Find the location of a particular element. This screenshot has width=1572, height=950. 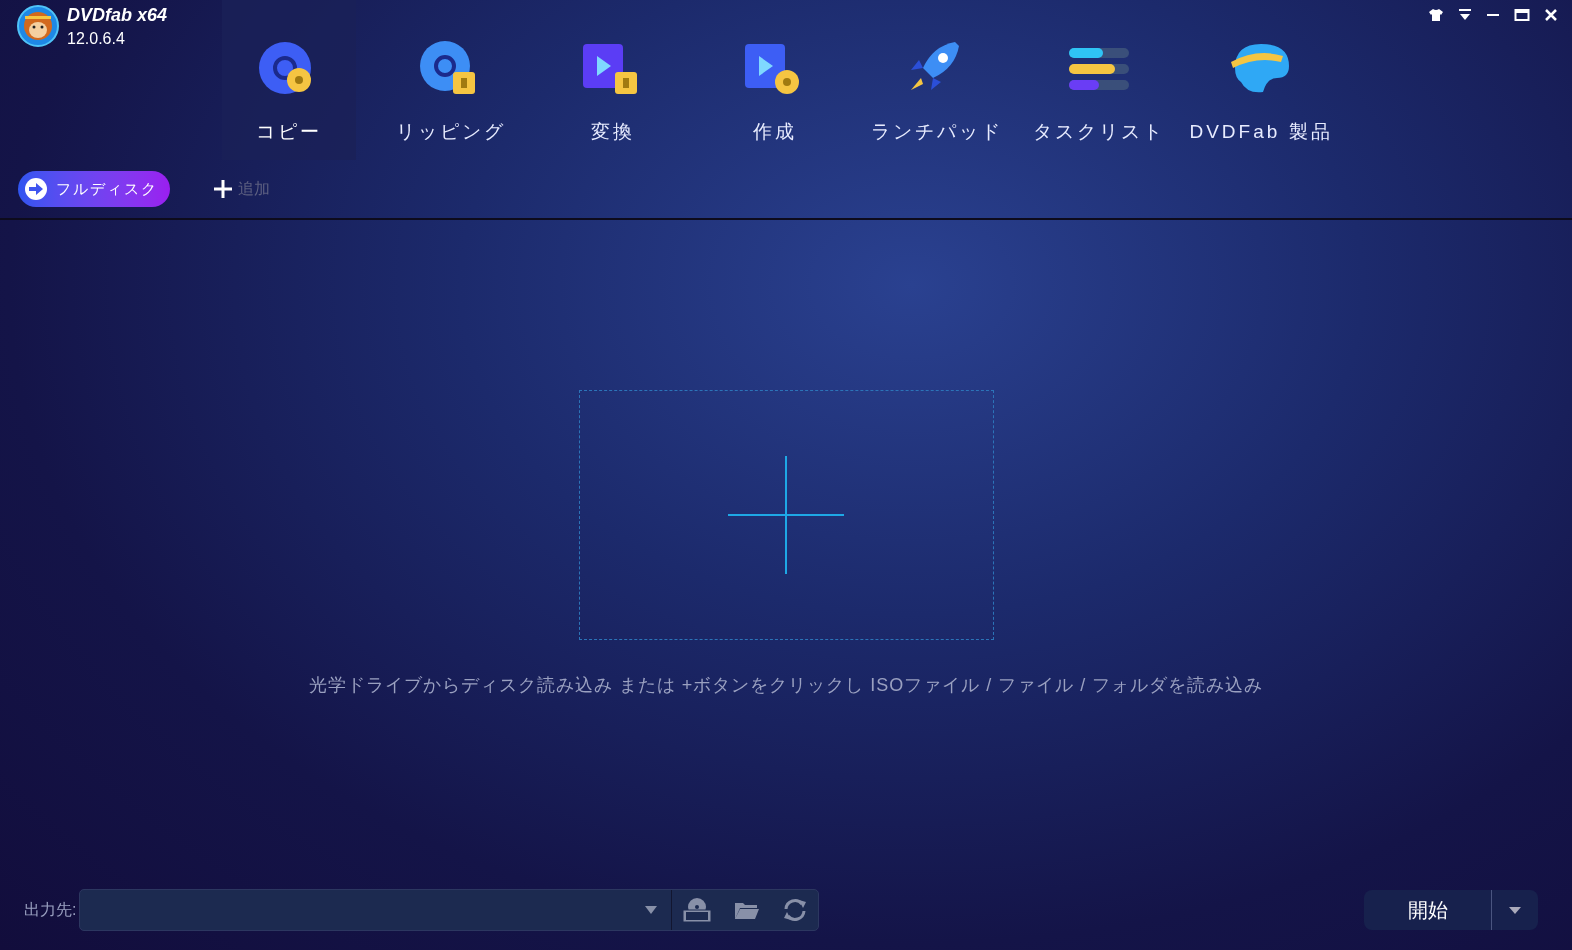

refresh-icon is located at coordinates (795, 910).